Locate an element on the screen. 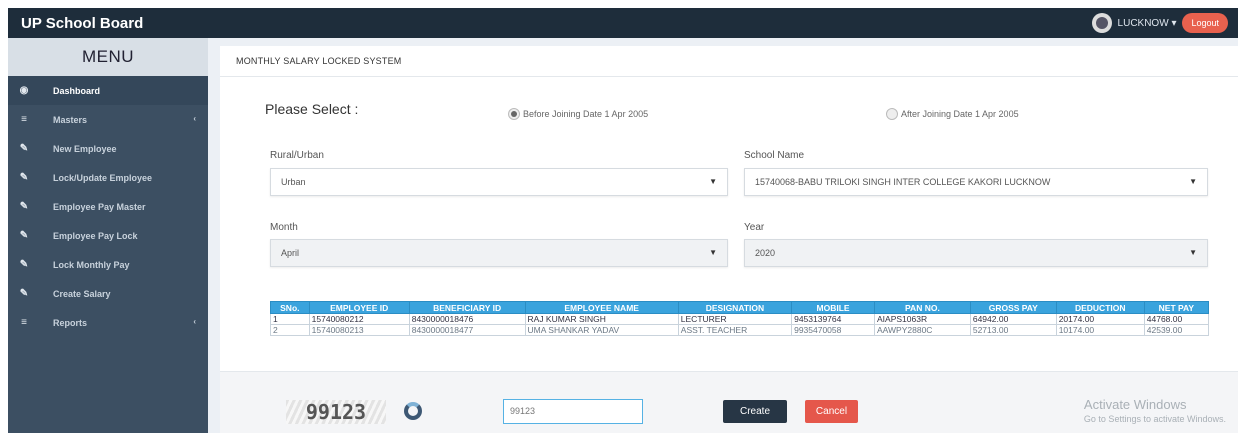 This screenshot has height=433, width=1244. column-header: EMPLOYEE NAME is located at coordinates (601, 307).